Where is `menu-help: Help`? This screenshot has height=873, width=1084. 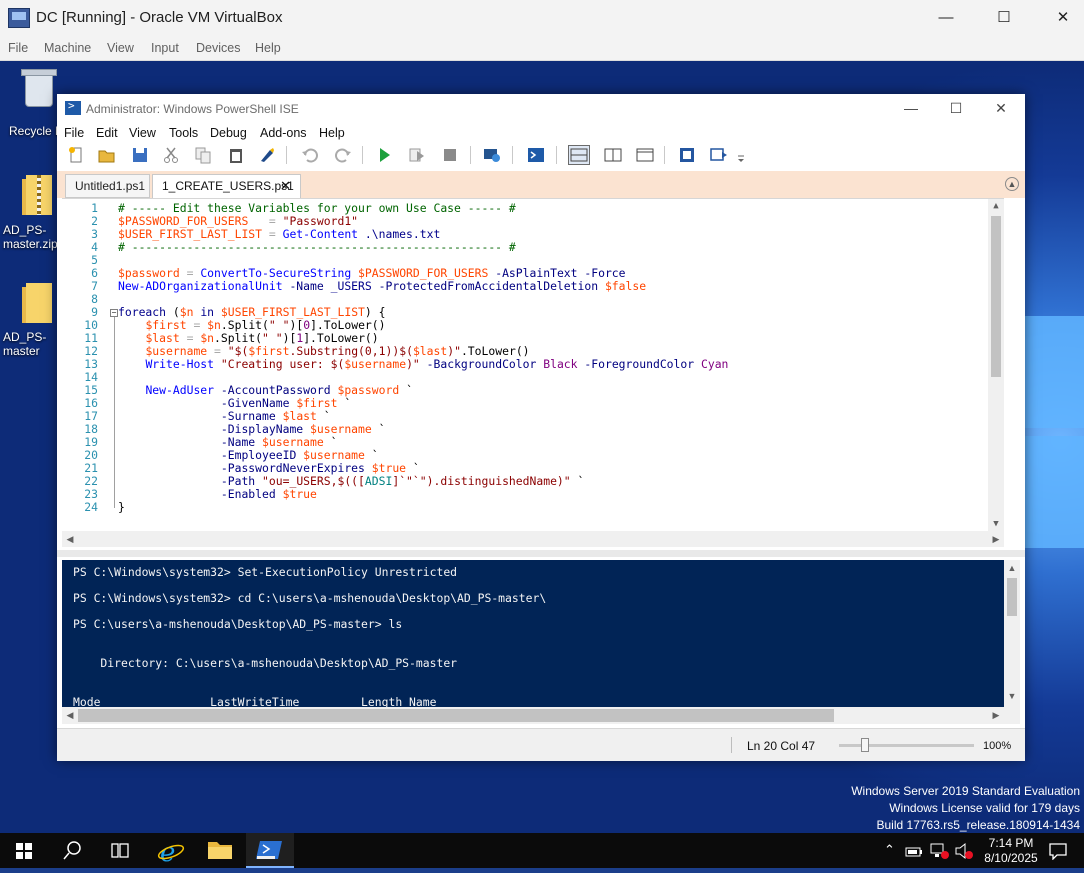 menu-help: Help is located at coordinates (268, 48).